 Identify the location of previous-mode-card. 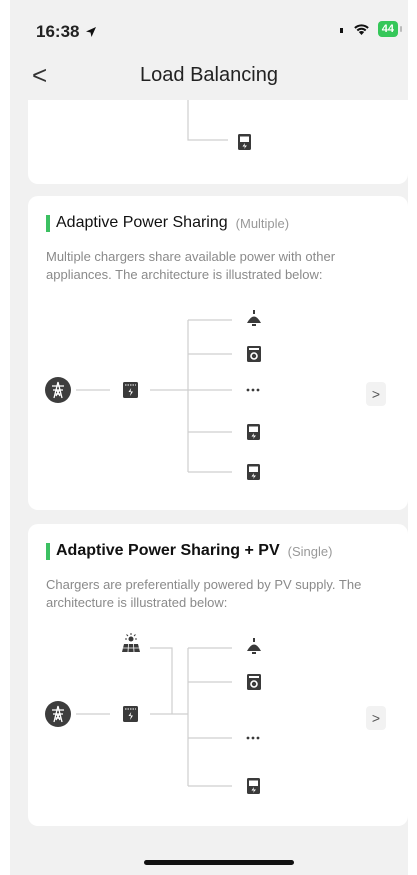
(218, 142).